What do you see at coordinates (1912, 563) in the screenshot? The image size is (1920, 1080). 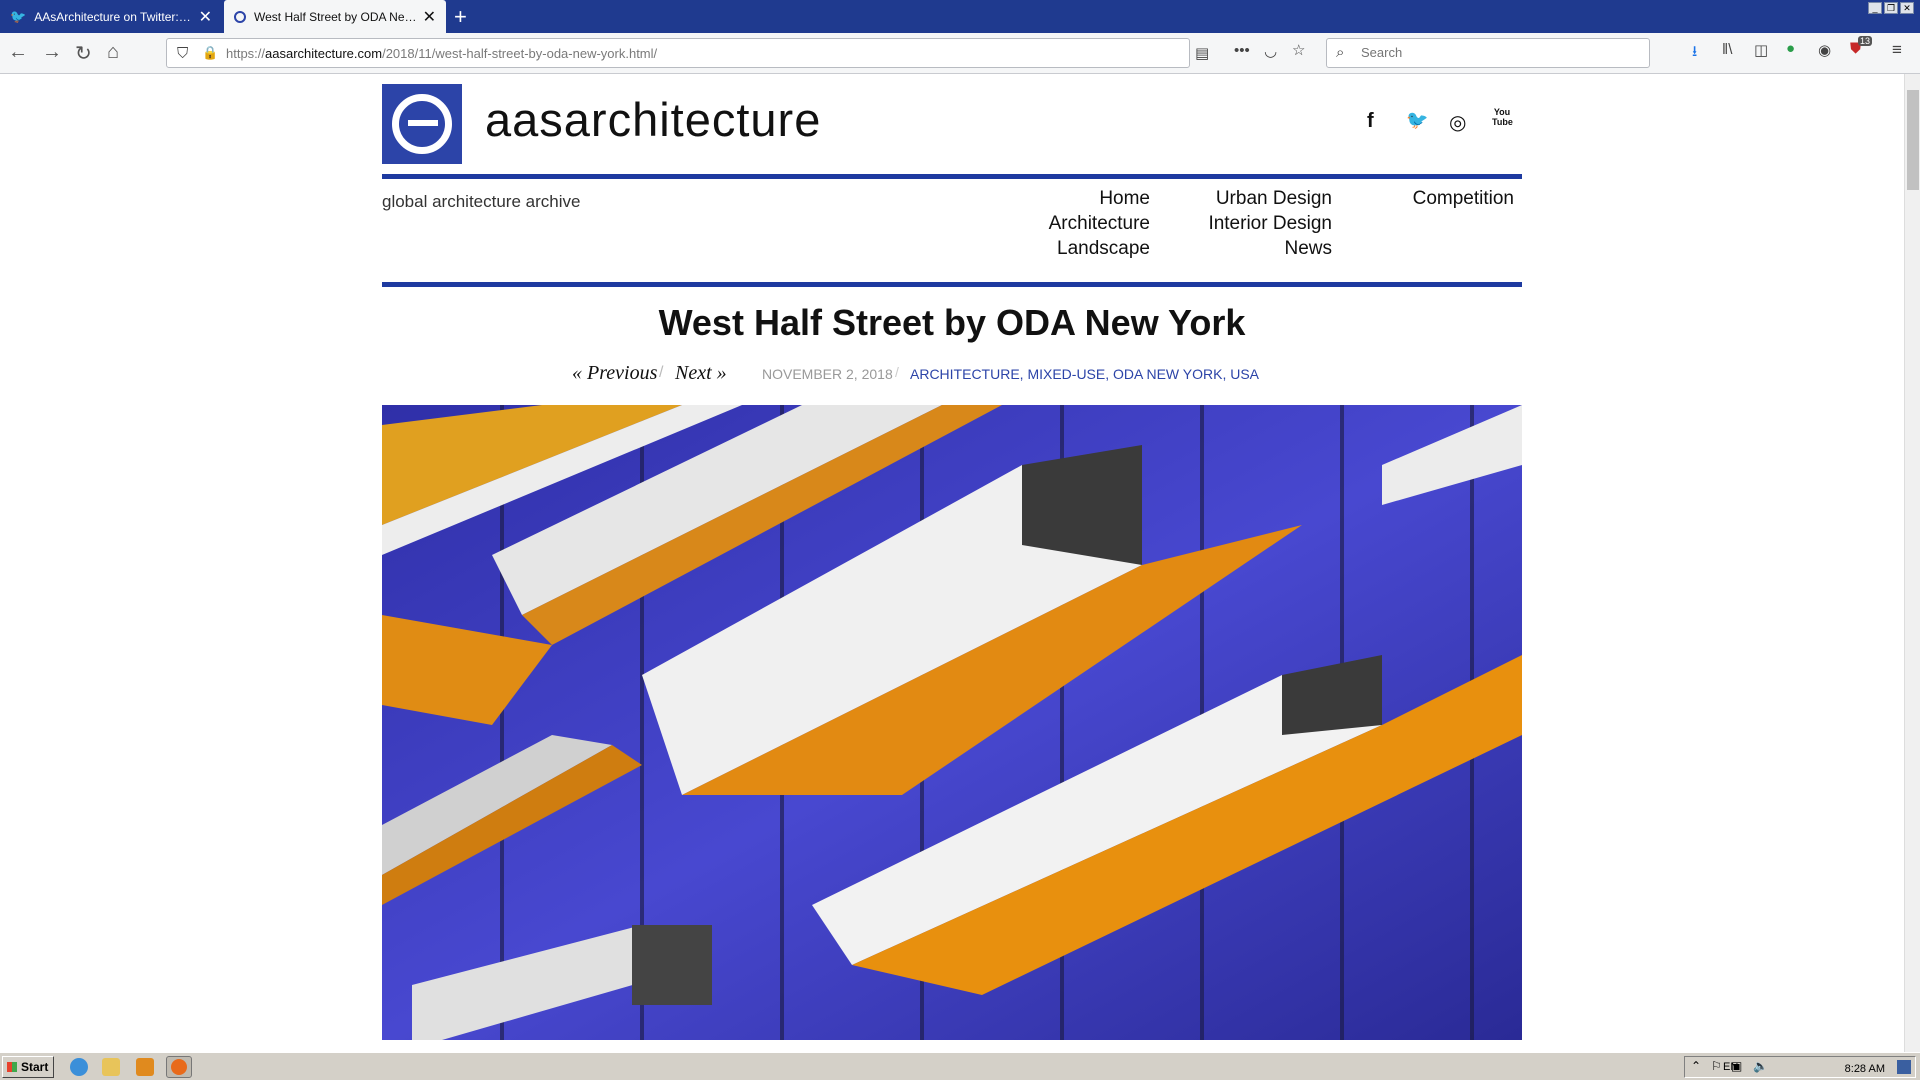 I see `vertical-scrollbar` at bounding box center [1912, 563].